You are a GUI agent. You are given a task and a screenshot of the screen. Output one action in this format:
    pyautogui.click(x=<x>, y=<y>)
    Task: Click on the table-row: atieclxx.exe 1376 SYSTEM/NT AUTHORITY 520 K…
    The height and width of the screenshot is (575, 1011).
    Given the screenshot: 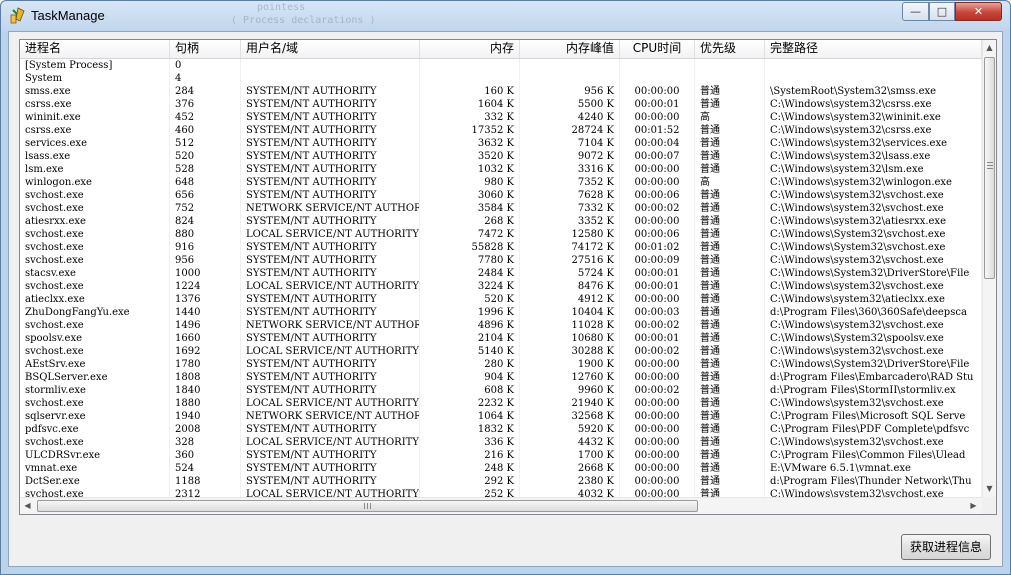 What is the action you would take?
    pyautogui.click(x=501, y=299)
    